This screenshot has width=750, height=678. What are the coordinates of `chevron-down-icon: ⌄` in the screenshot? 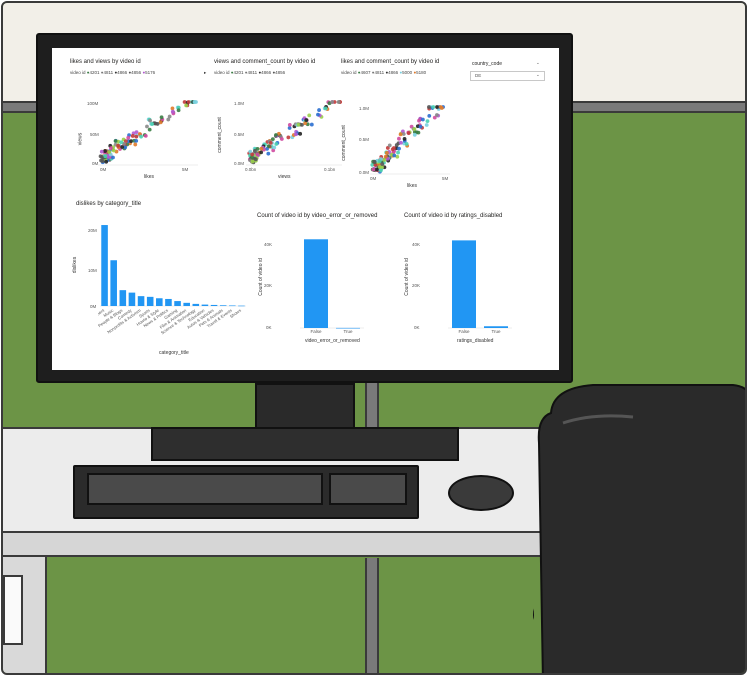 It's located at (538, 63).